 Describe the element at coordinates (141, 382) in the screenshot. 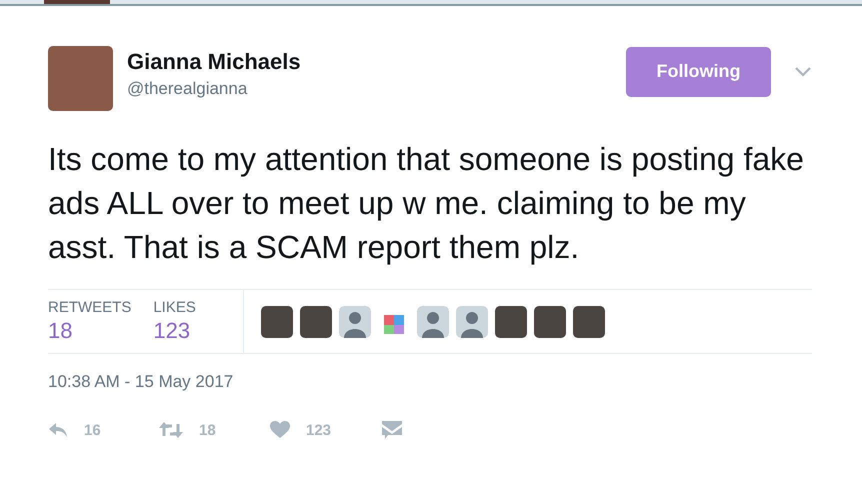

I see `tweet-timestamp: 10:38 AM - 15 May 2017` at that location.